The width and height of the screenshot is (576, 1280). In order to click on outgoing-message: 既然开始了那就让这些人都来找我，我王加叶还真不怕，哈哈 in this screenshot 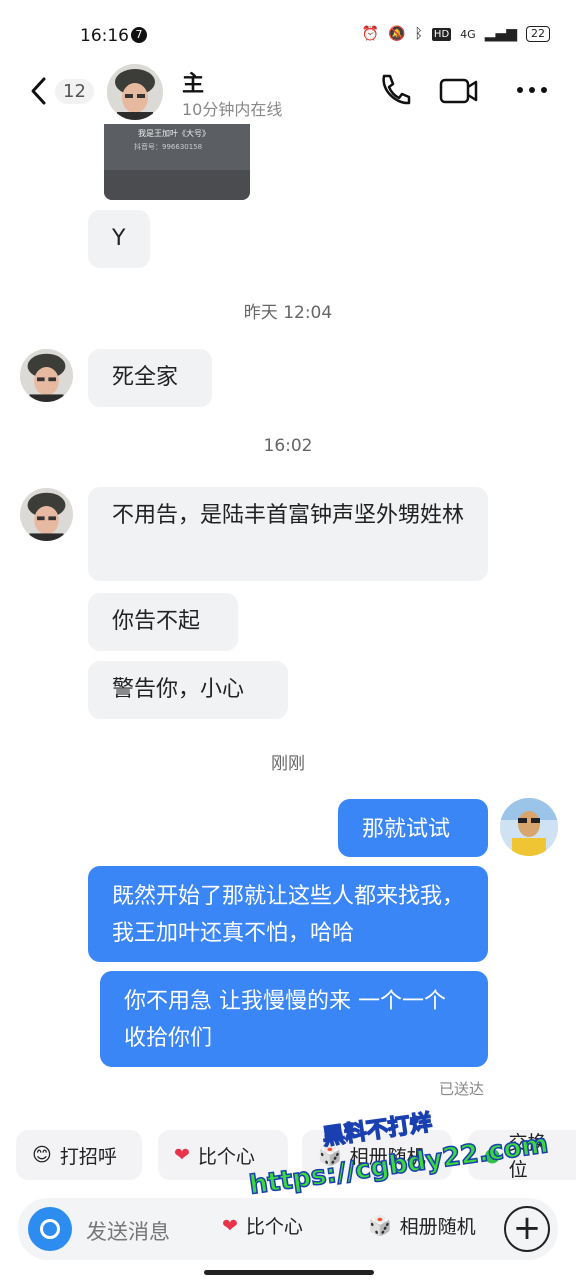, I will do `click(288, 914)`.